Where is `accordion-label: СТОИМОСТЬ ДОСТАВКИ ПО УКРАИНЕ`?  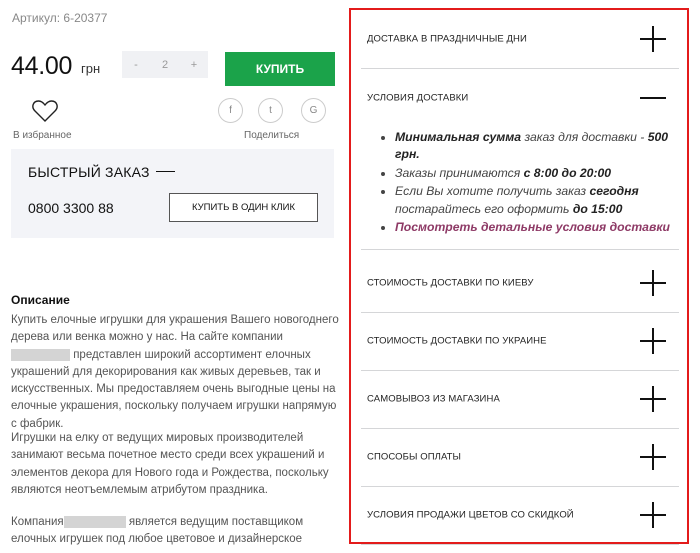
accordion-label: СТОИМОСТЬ ДОСТАВКИ ПО УКРАИНЕ is located at coordinates (457, 341).